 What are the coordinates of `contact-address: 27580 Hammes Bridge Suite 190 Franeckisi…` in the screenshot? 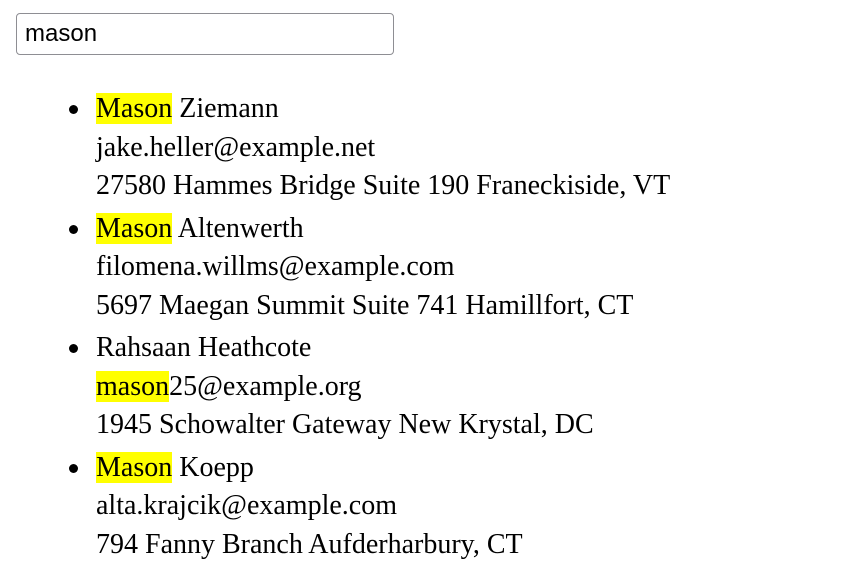 It's located at (383, 185).